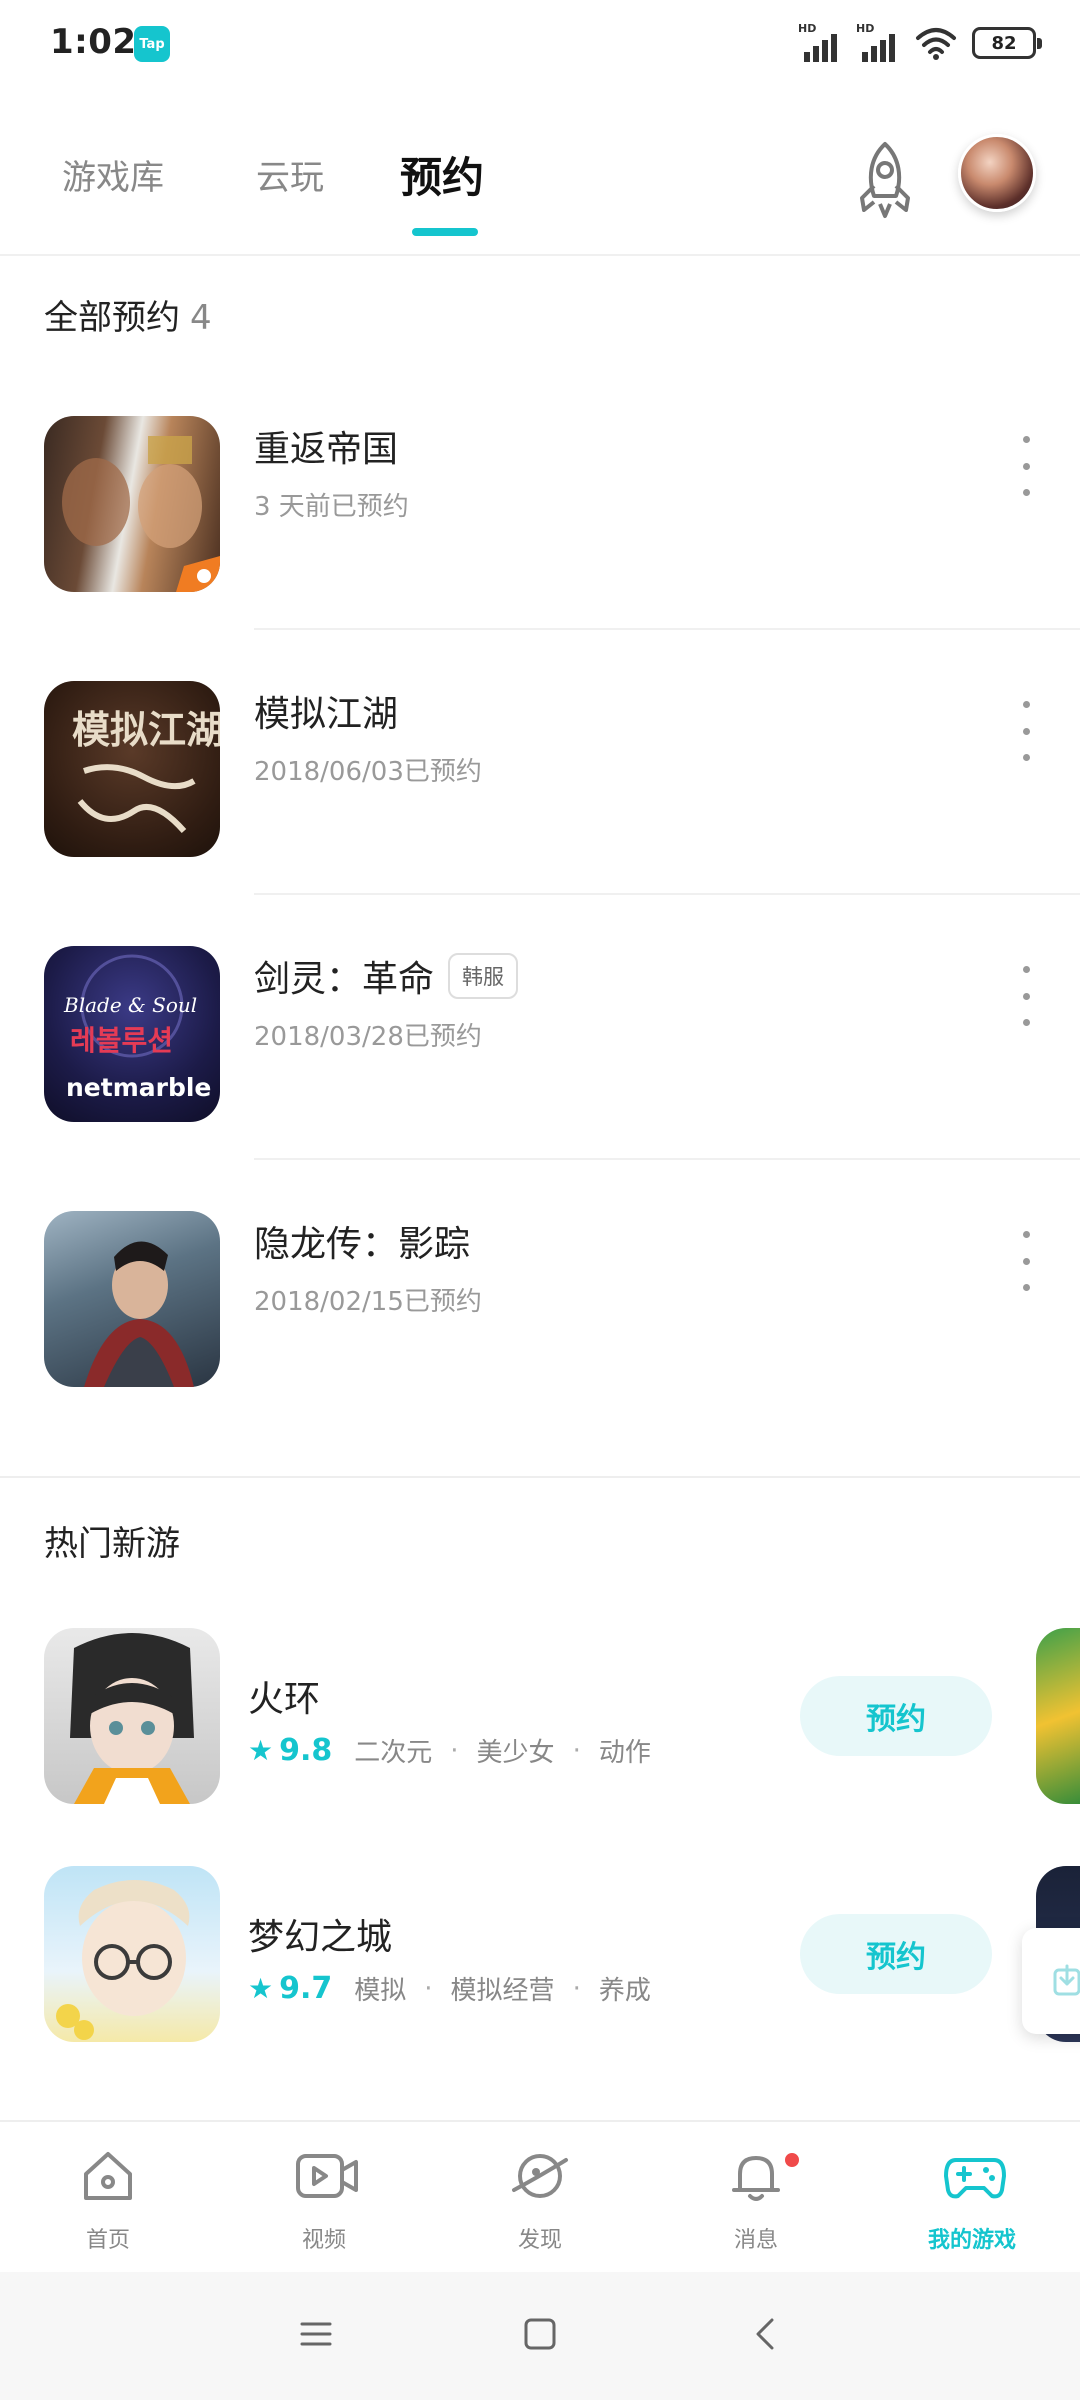 This screenshot has width=1080, height=2400. Describe the element at coordinates (975, 2178) in the screenshot. I see `gamepad-icon` at that location.